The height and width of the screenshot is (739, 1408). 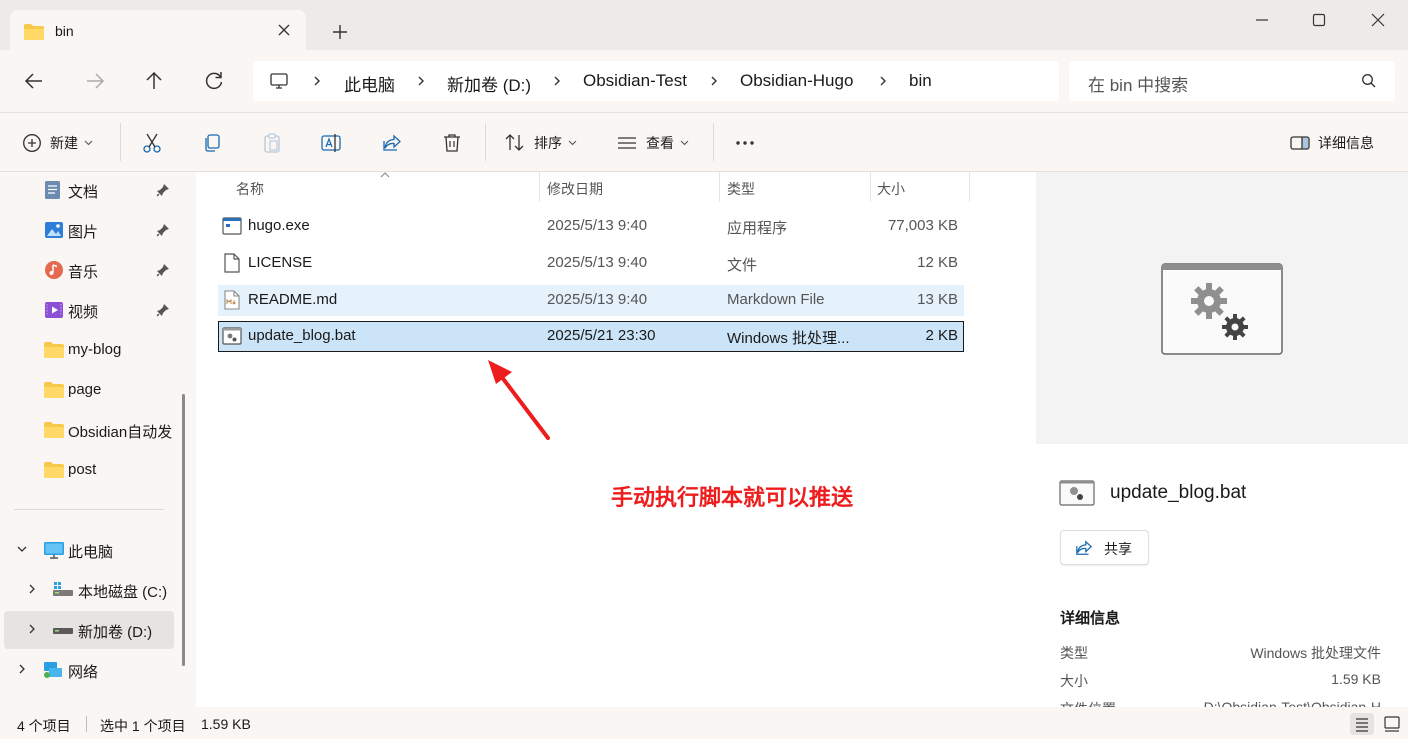 What do you see at coordinates (920, 81) in the screenshot?
I see `breadcrumb-bin: bin` at bounding box center [920, 81].